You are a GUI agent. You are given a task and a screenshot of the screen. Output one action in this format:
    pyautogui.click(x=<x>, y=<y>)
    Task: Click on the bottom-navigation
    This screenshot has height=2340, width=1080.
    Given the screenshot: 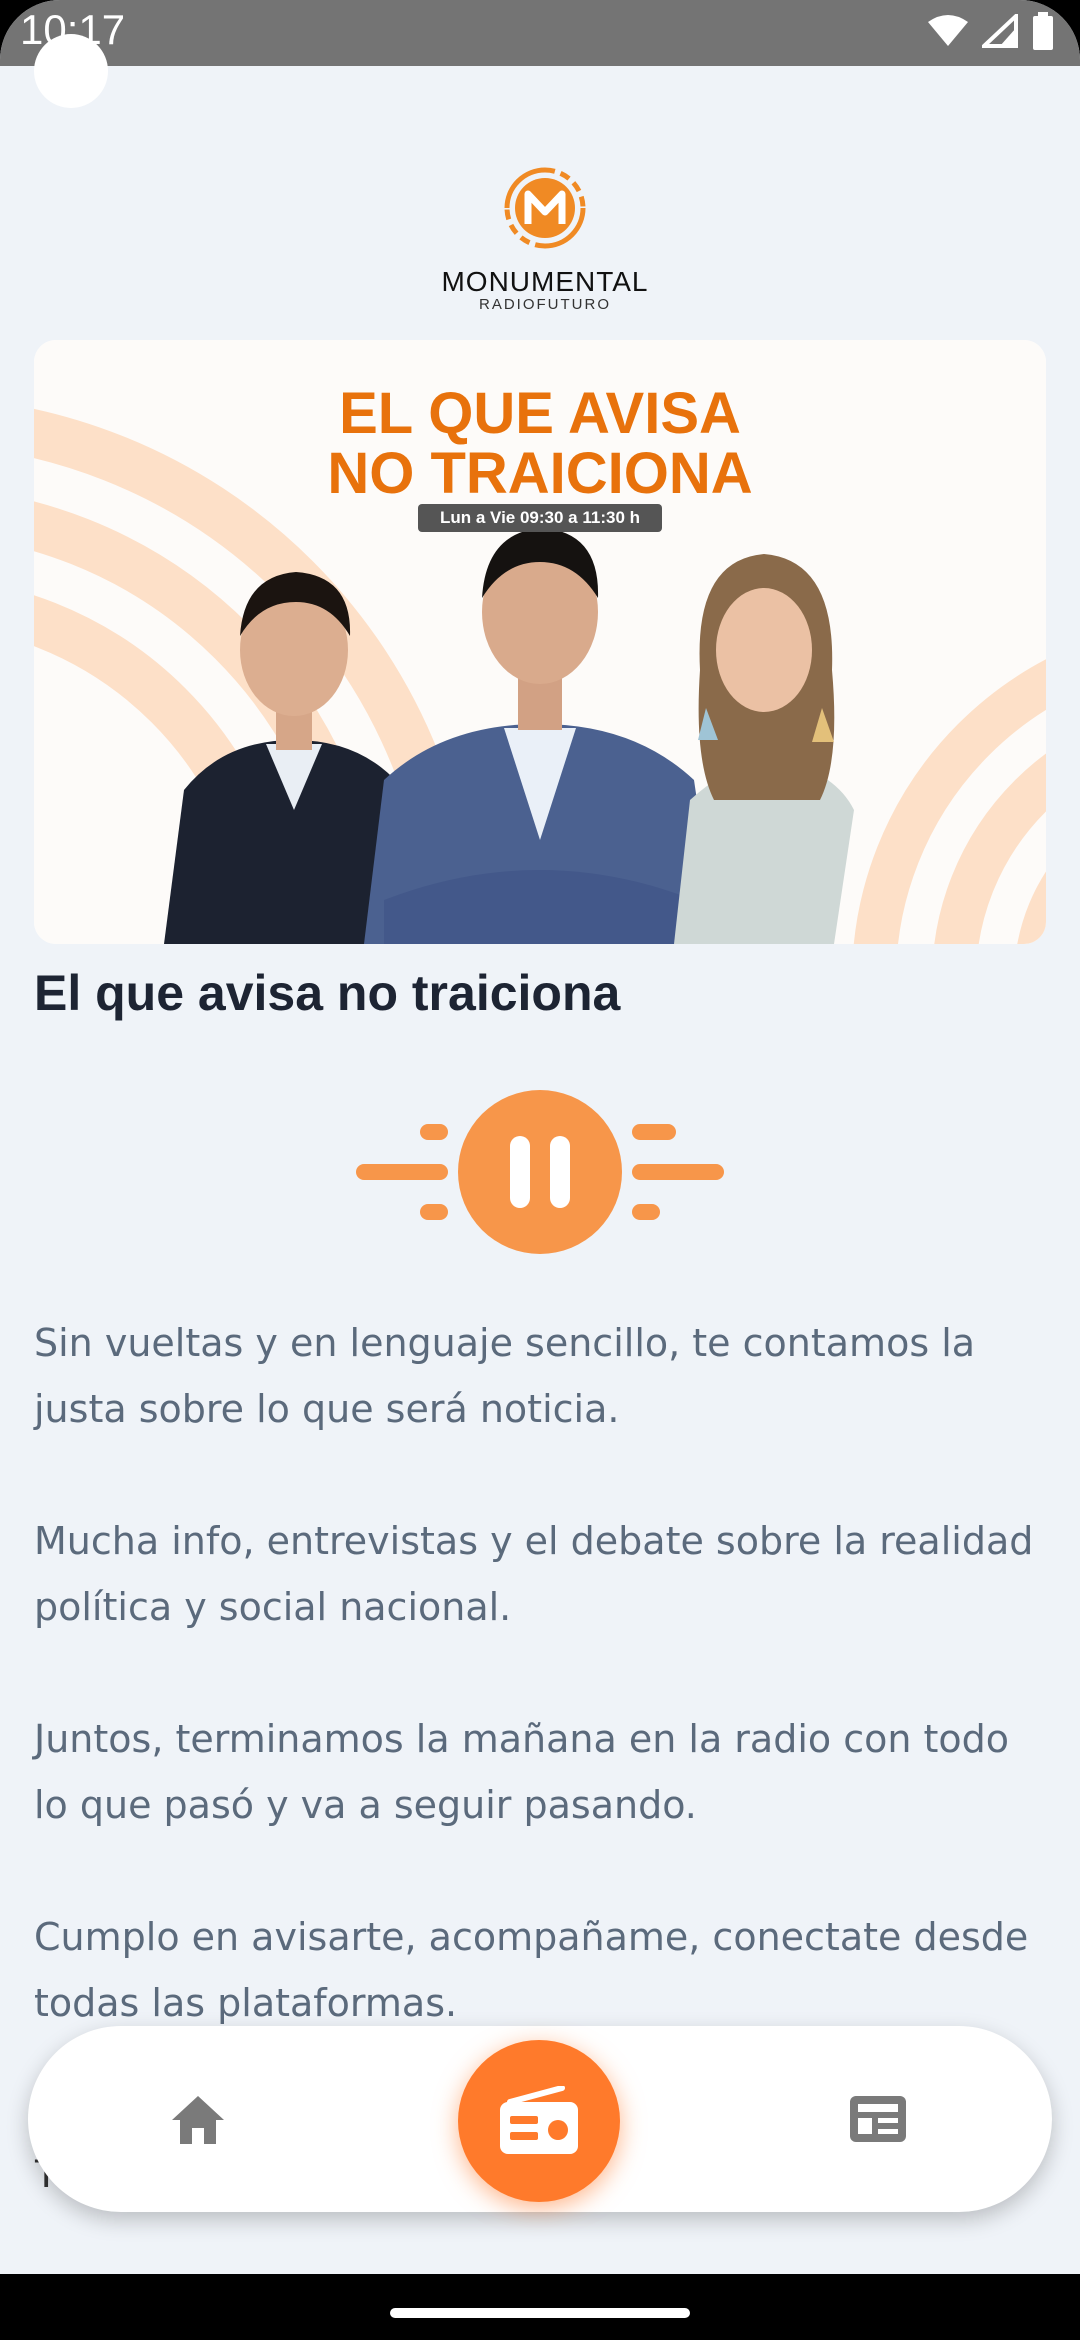 What is the action you would take?
    pyautogui.click(x=540, y=2119)
    